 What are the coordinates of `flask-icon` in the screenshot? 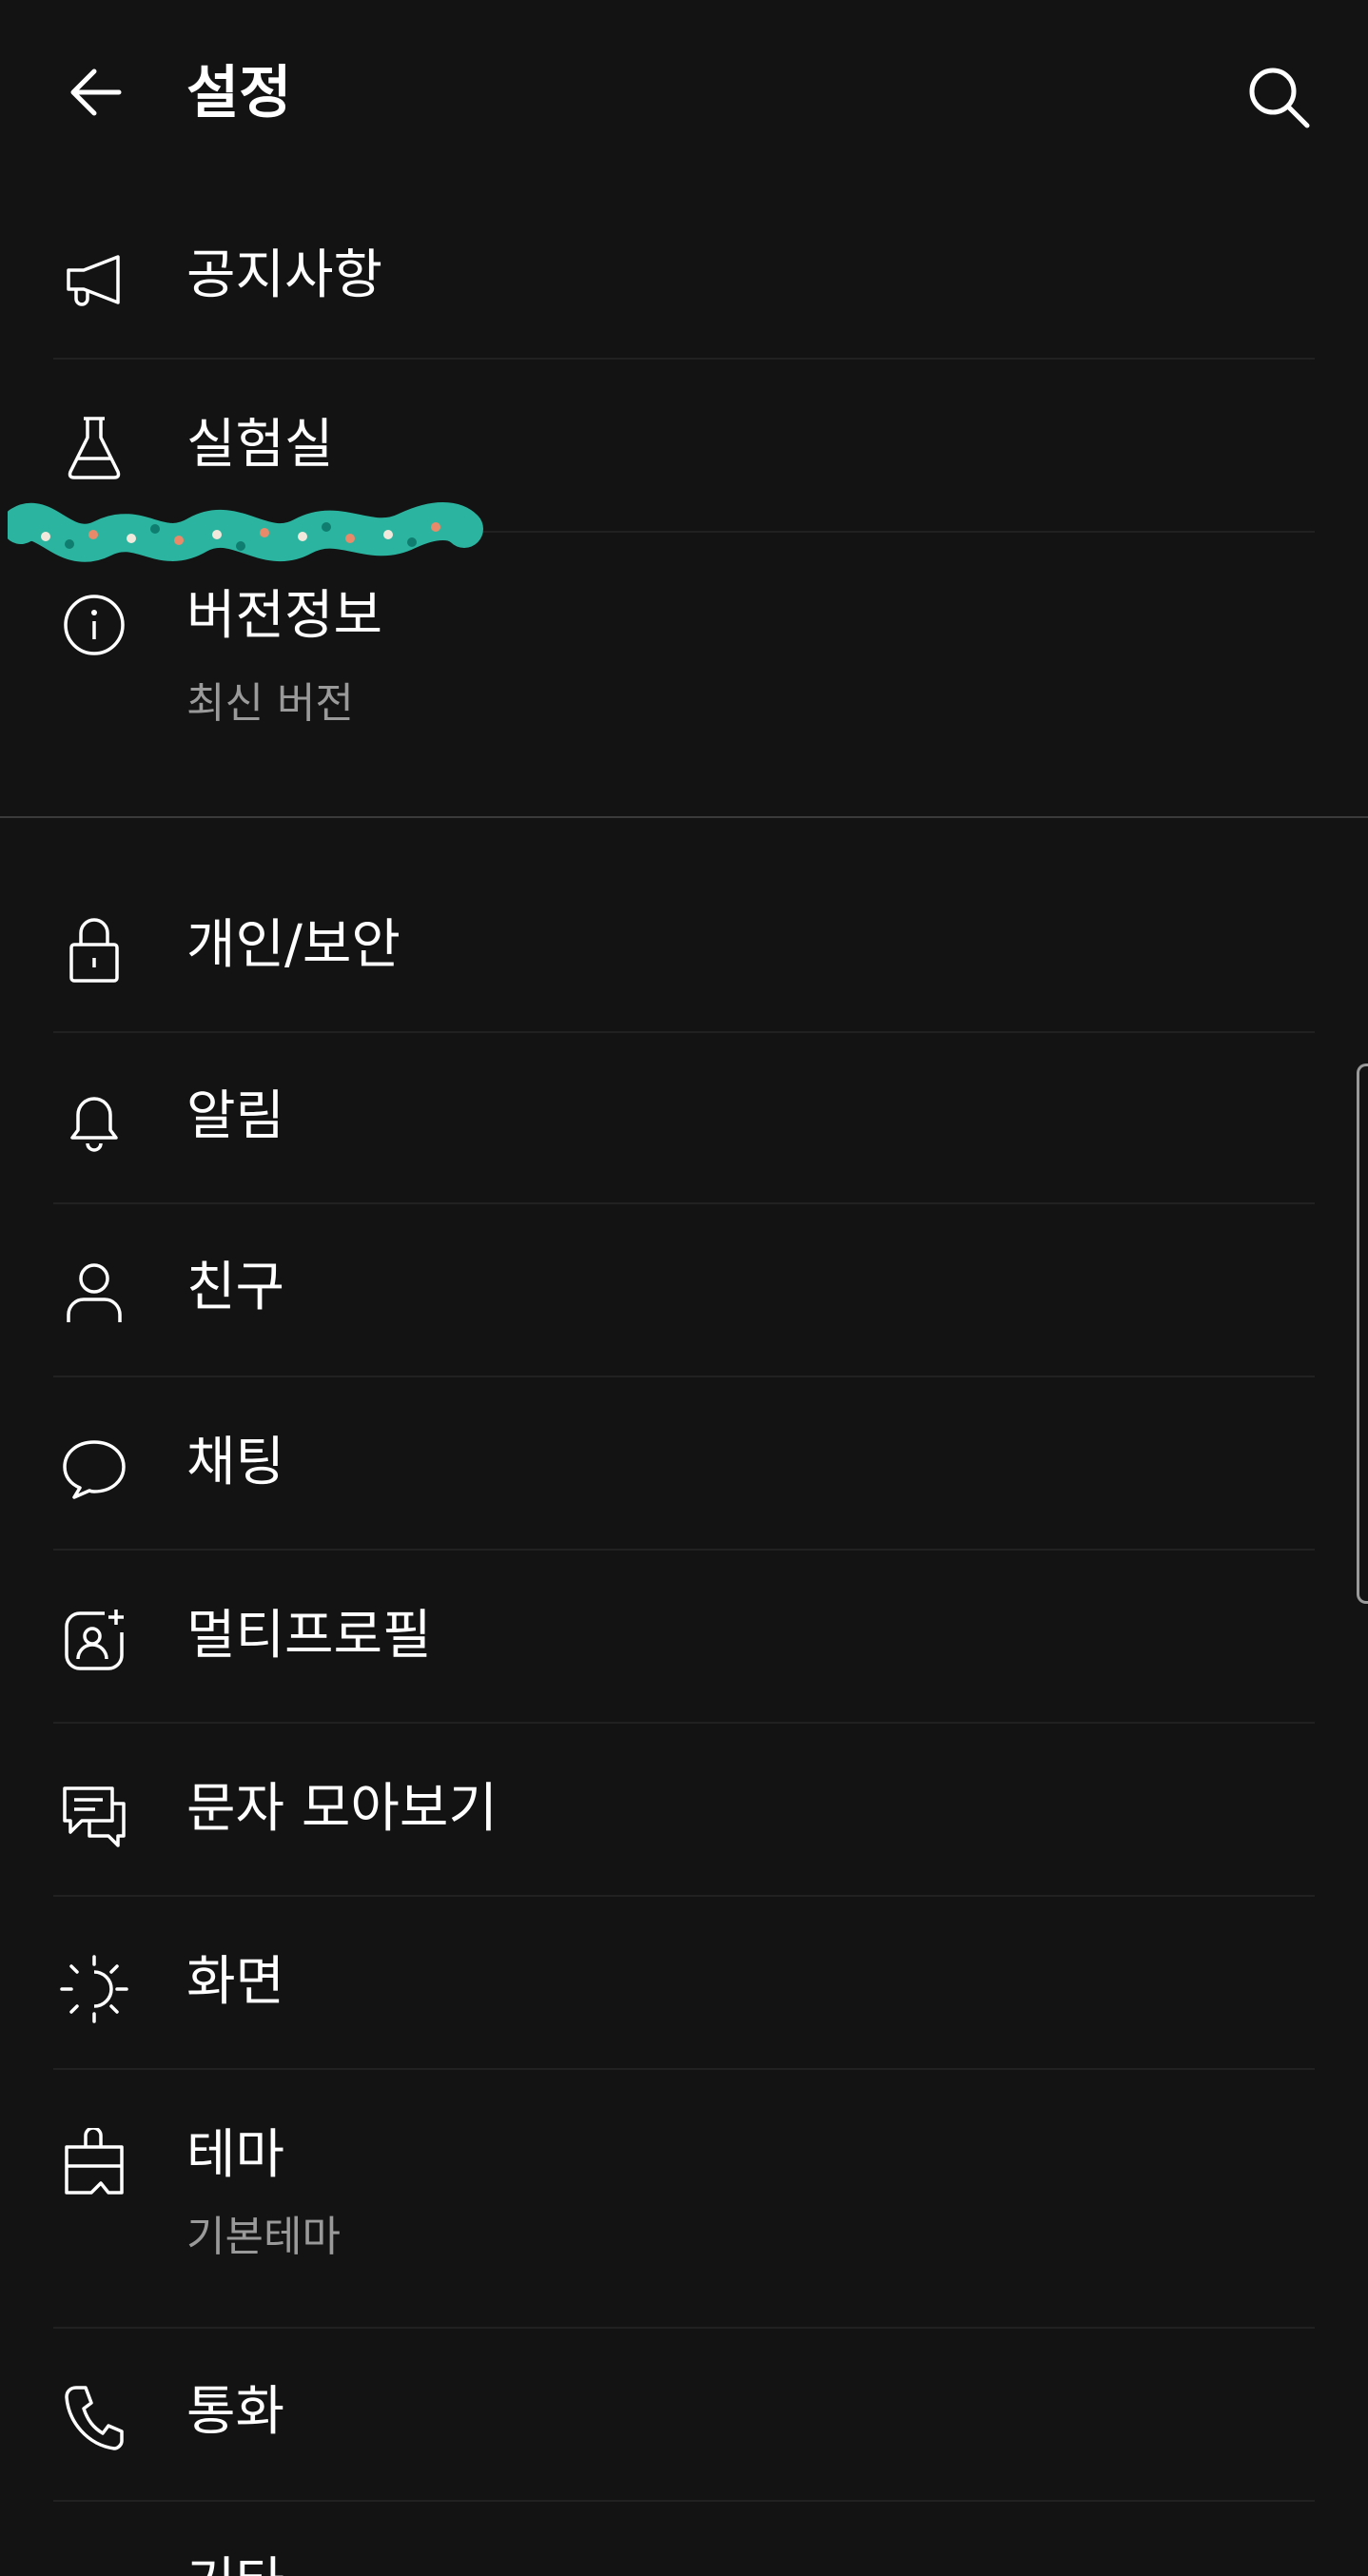 It's located at (94, 448).